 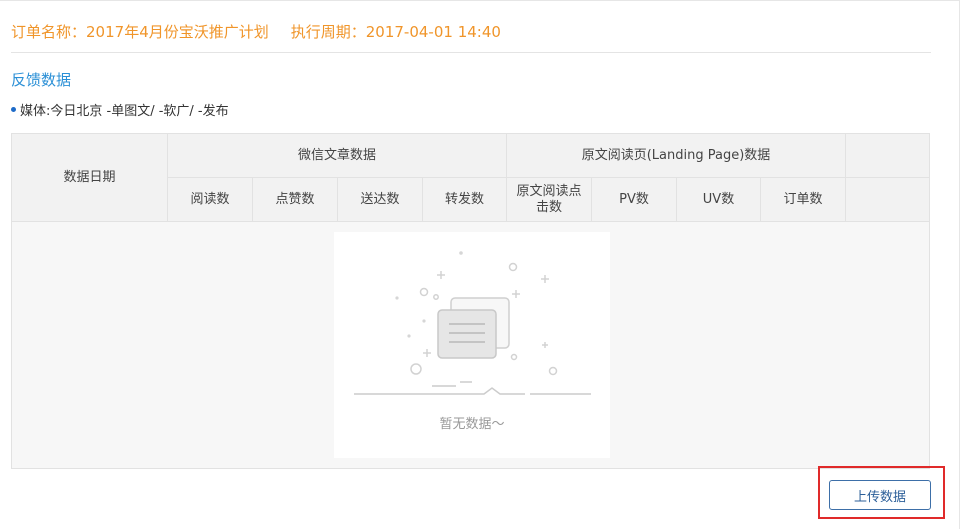 What do you see at coordinates (177, 32) in the screenshot?
I see `order-name-value: 2017年4月份宝沃推广计划` at bounding box center [177, 32].